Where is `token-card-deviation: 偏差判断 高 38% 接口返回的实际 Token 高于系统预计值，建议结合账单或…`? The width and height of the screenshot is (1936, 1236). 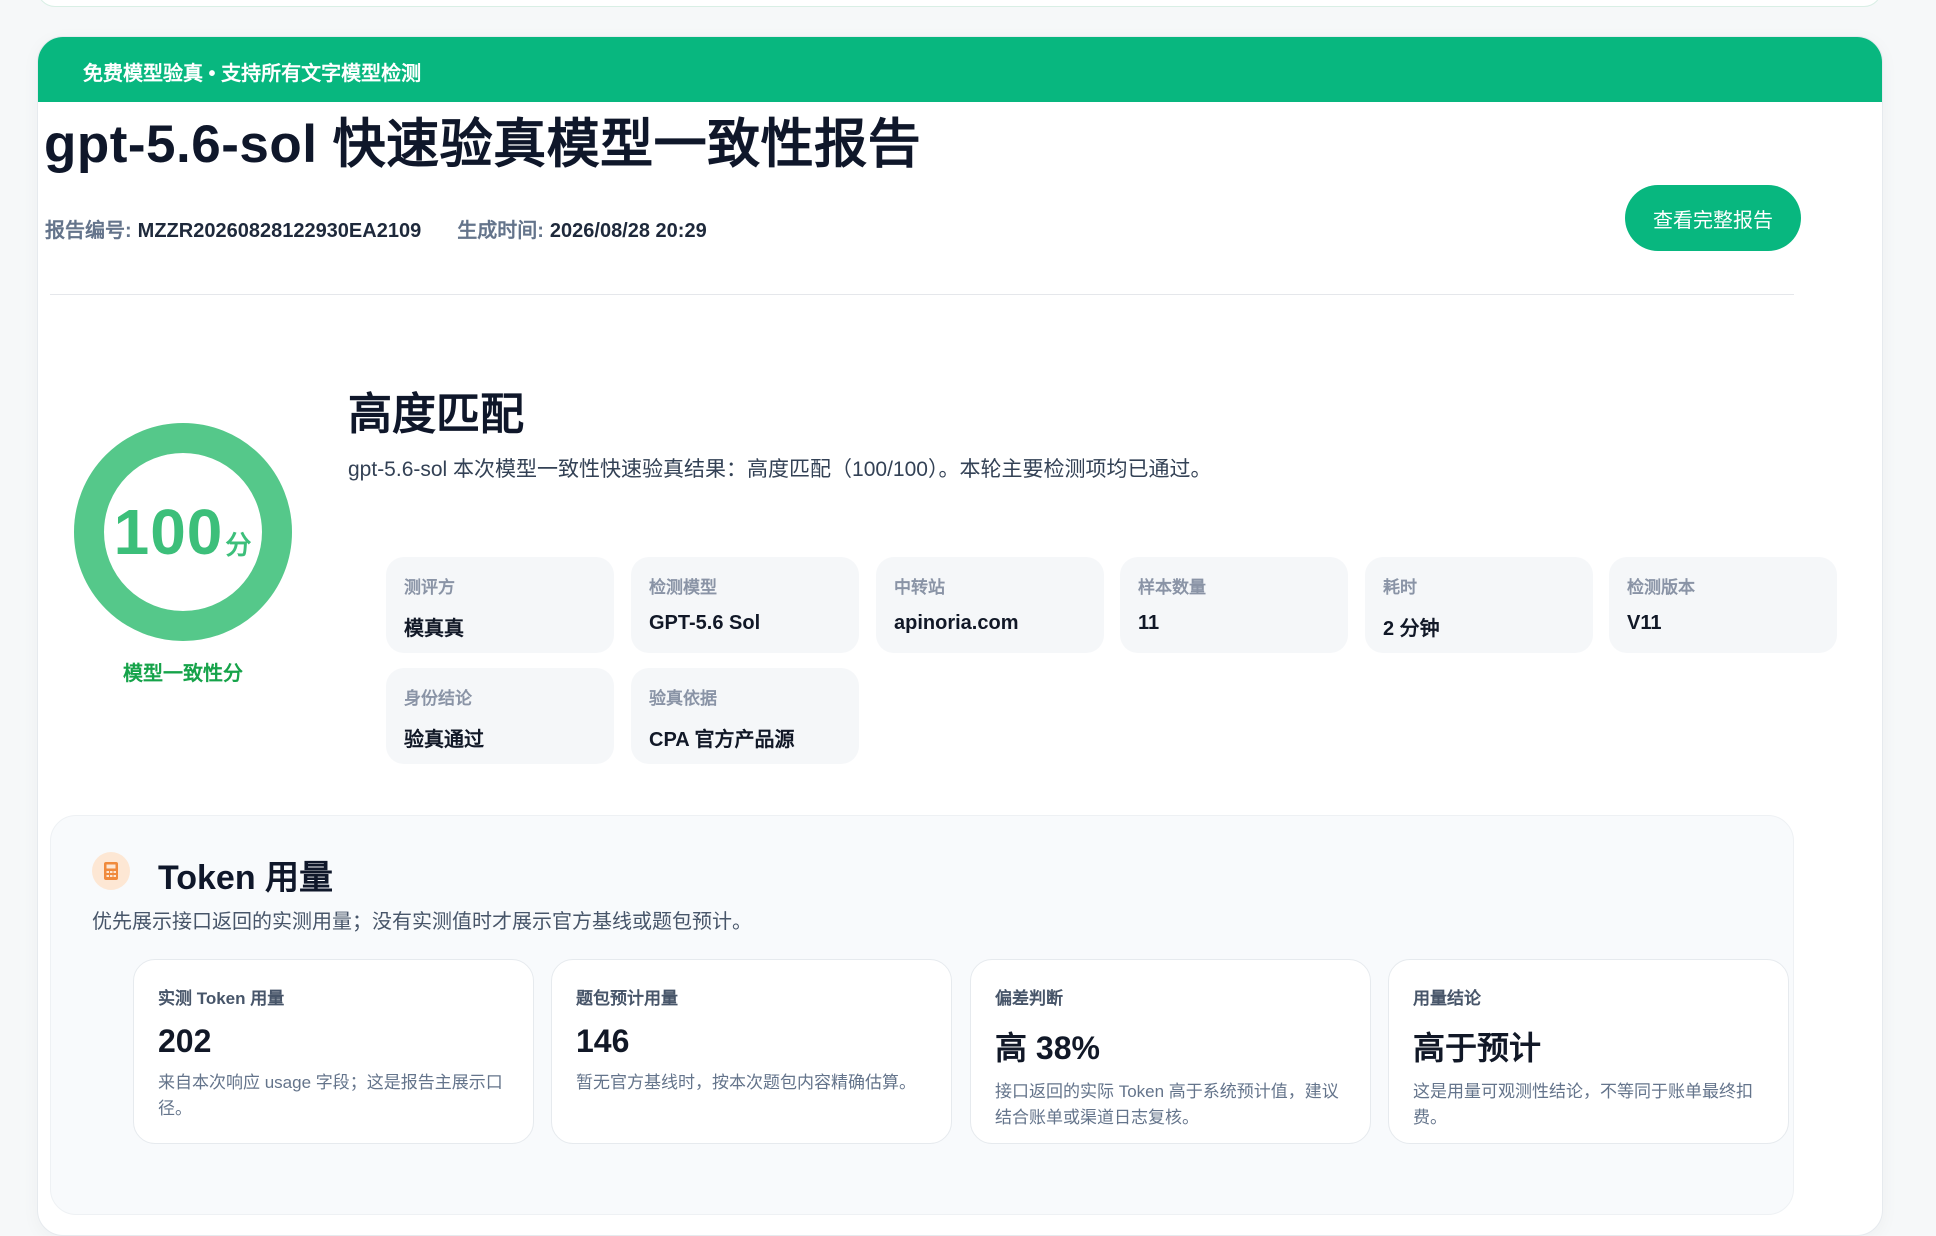
token-card-deviation: 偏差判断 高 38% 接口返回的实际 Token 高于系统预计值，建议结合账单或… is located at coordinates (1170, 1051).